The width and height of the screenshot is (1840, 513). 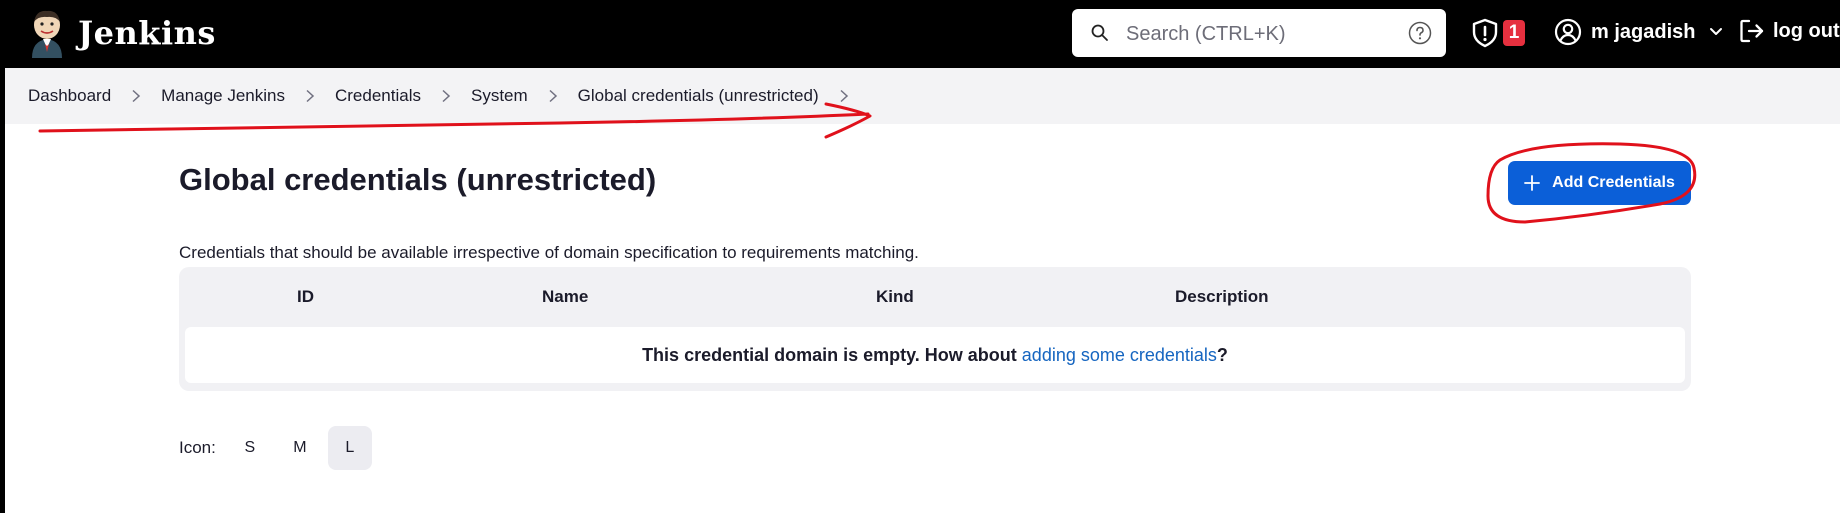 What do you see at coordinates (69, 96) in the screenshot?
I see `breadcrumb-link-dashboard: Dashboard` at bounding box center [69, 96].